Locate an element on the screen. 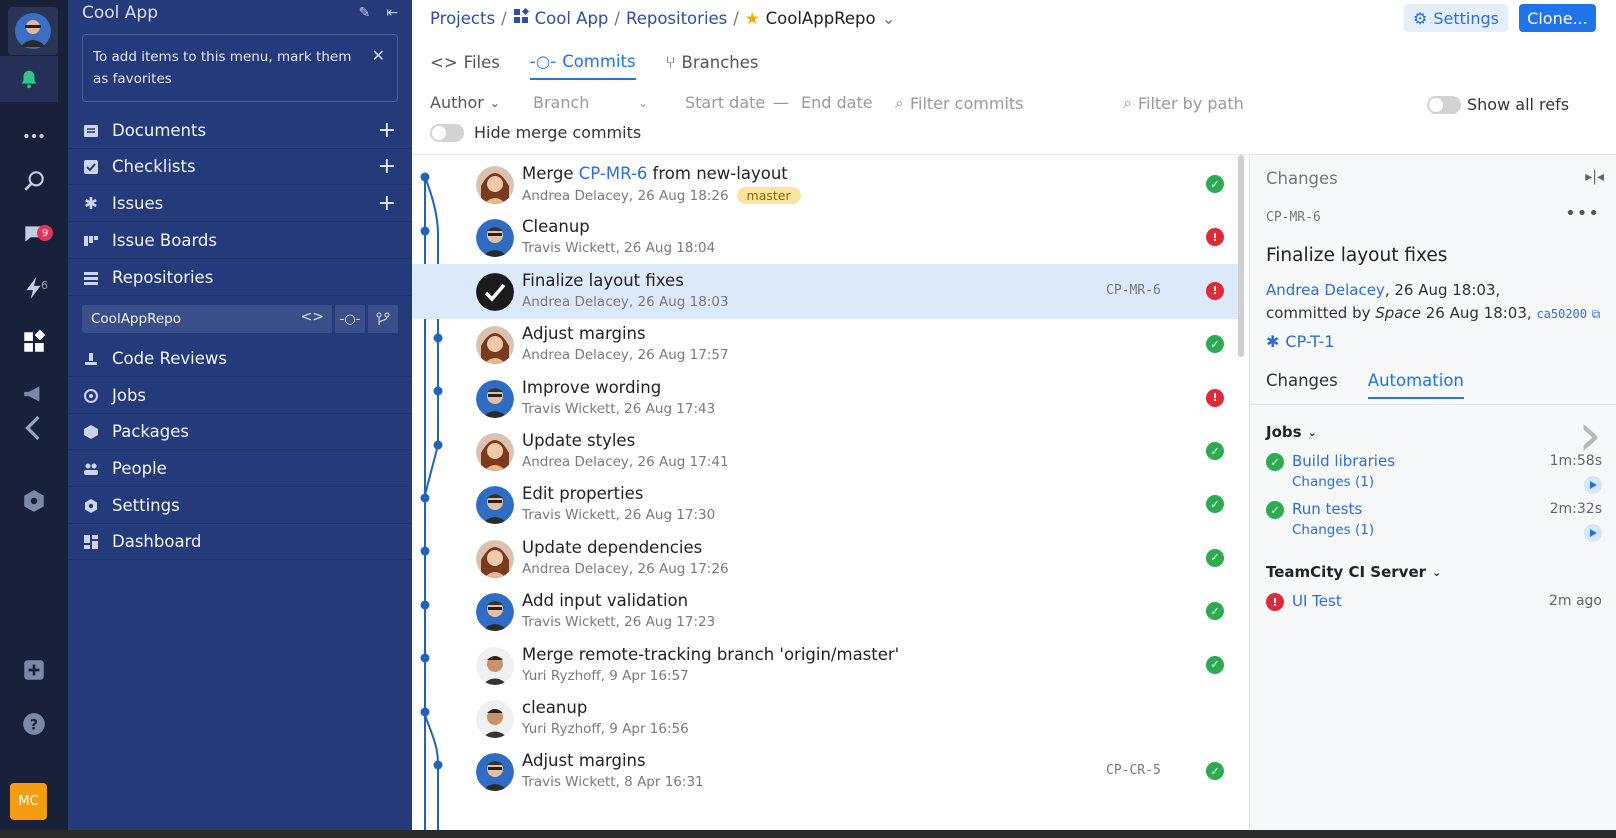 The height and width of the screenshot is (838, 1616). commit-title: Update styles is located at coordinates (578, 440).